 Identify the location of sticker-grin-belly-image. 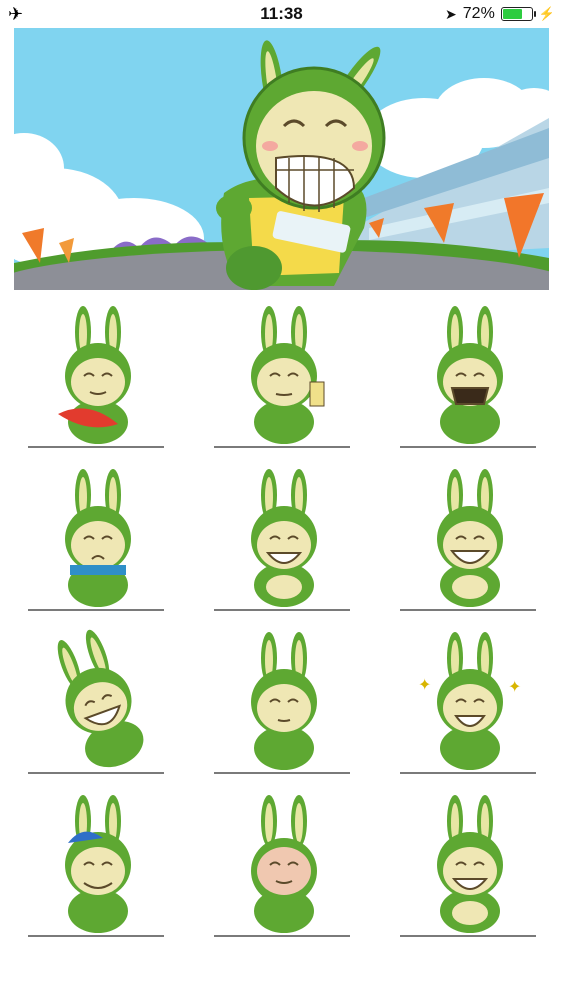
(470, 864).